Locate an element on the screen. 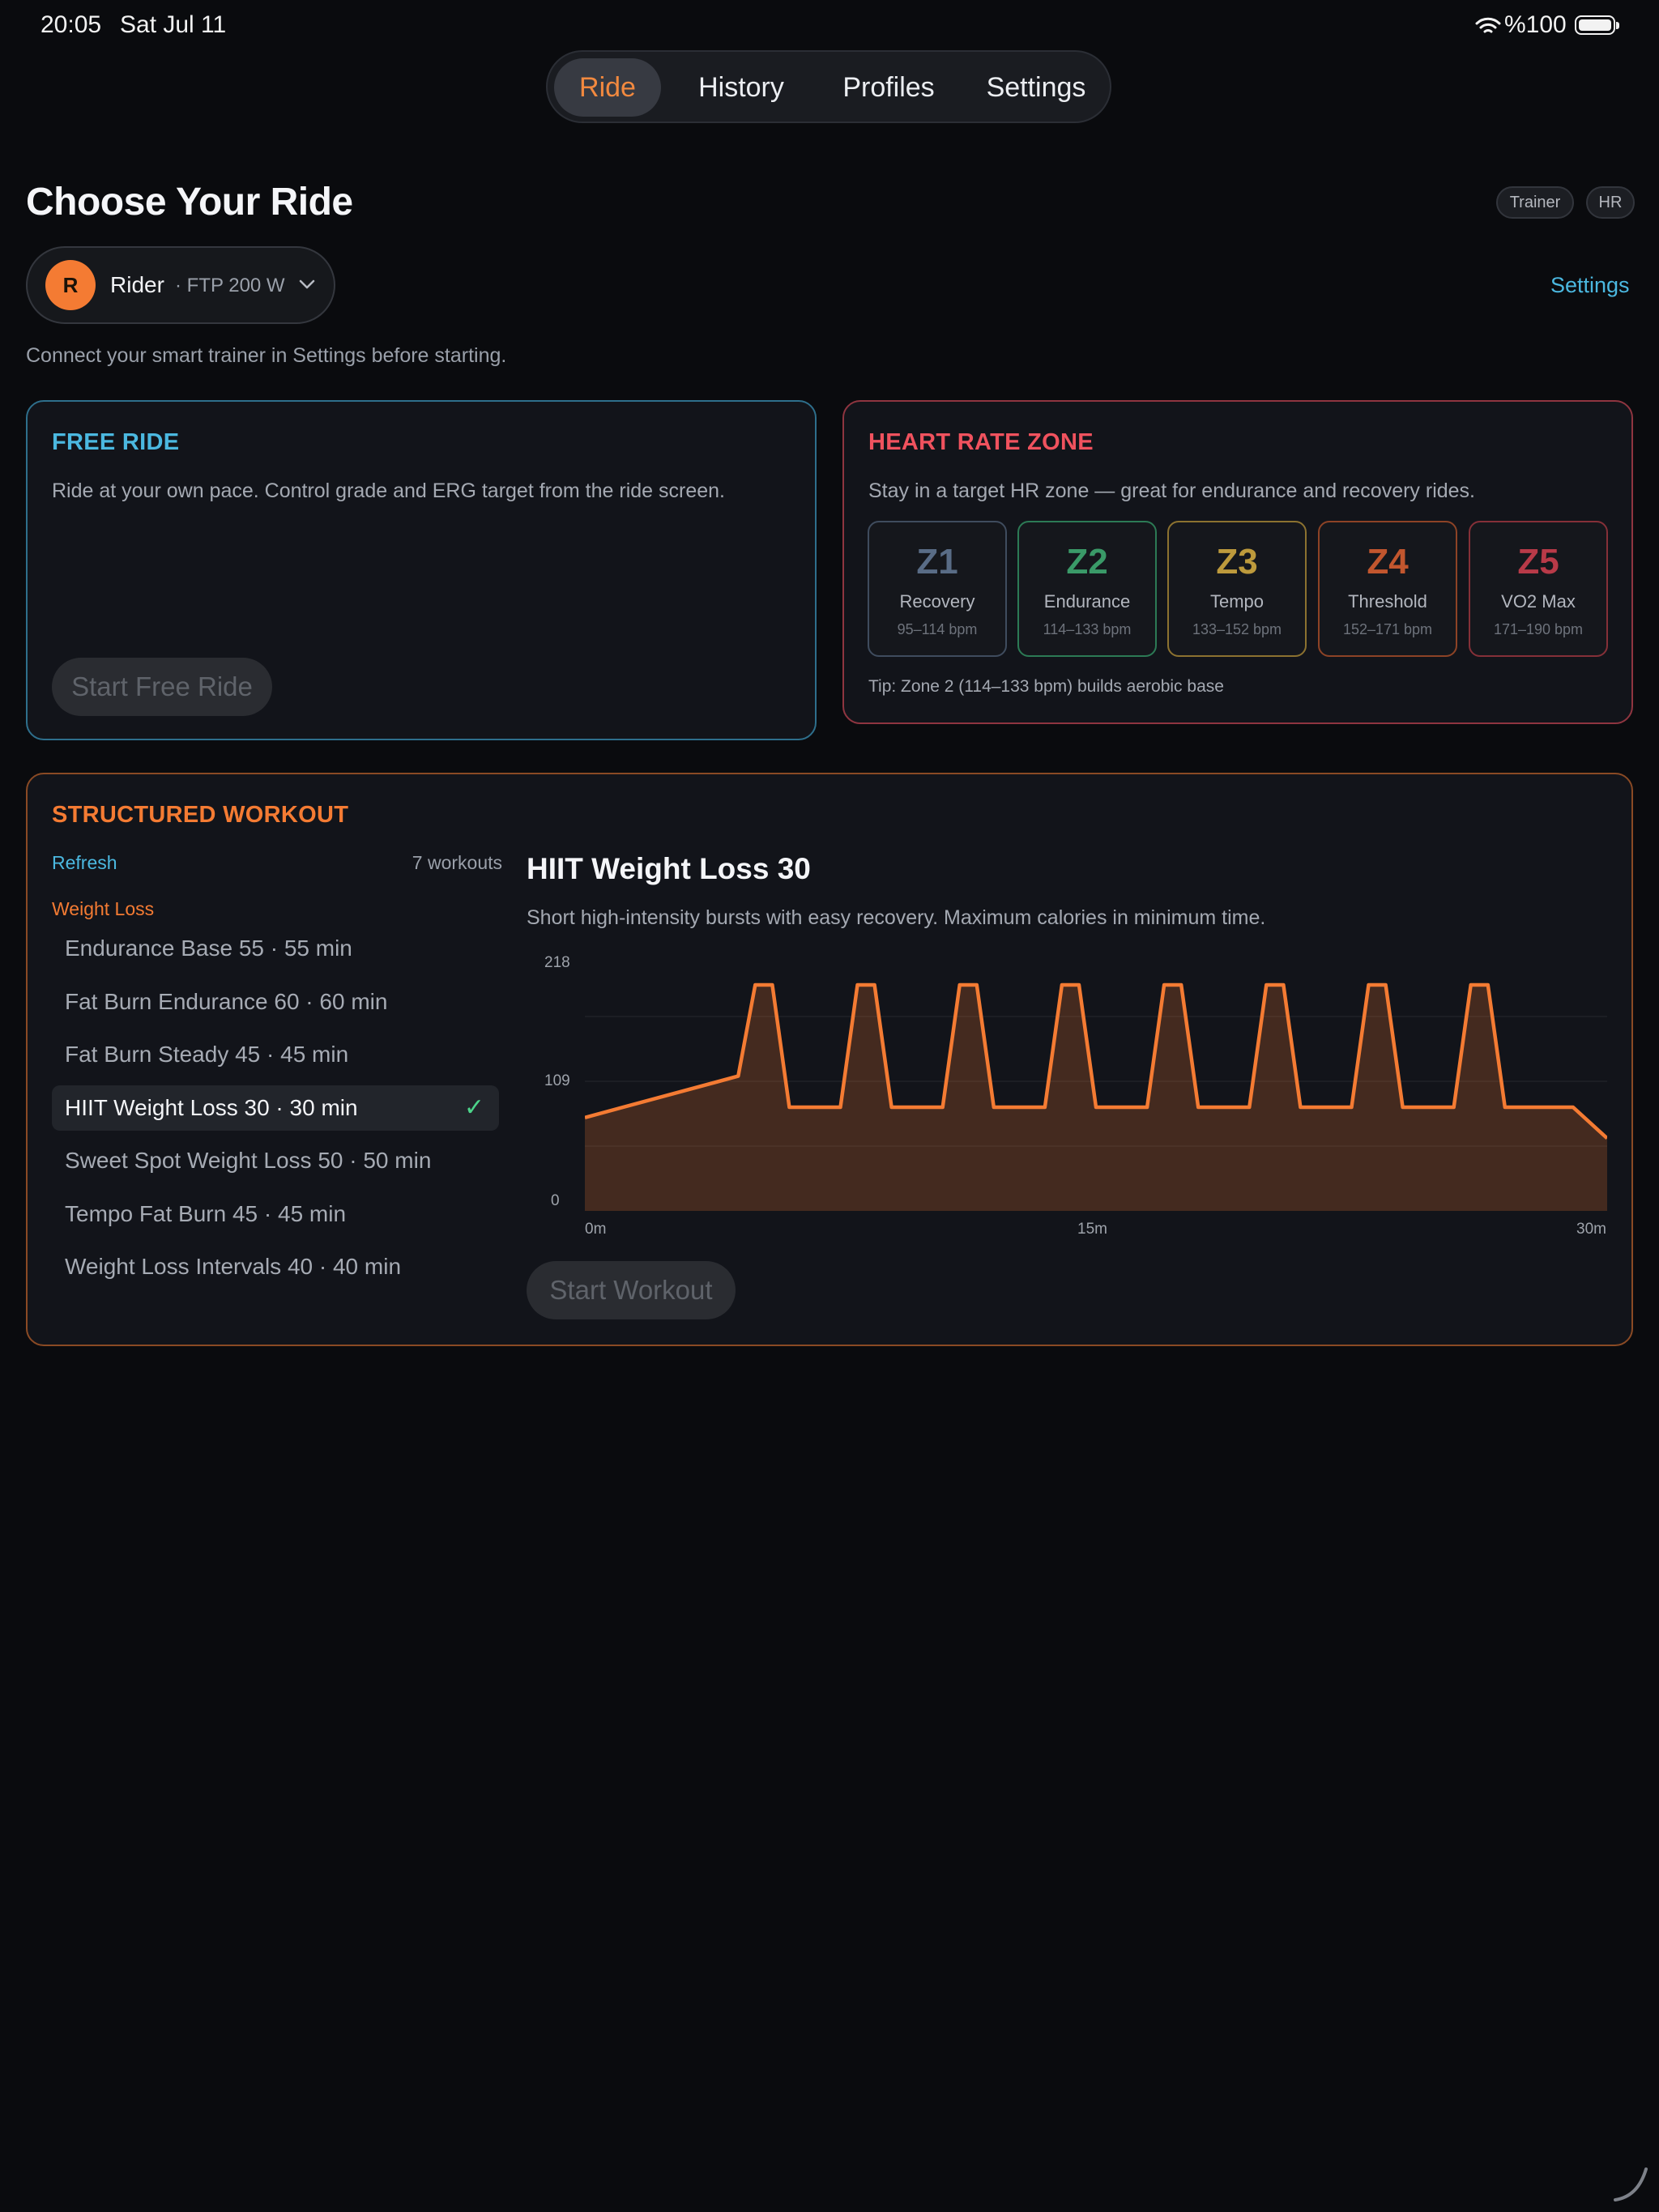 The height and width of the screenshot is (2212, 1659). tab-ride: Ride is located at coordinates (607, 87).